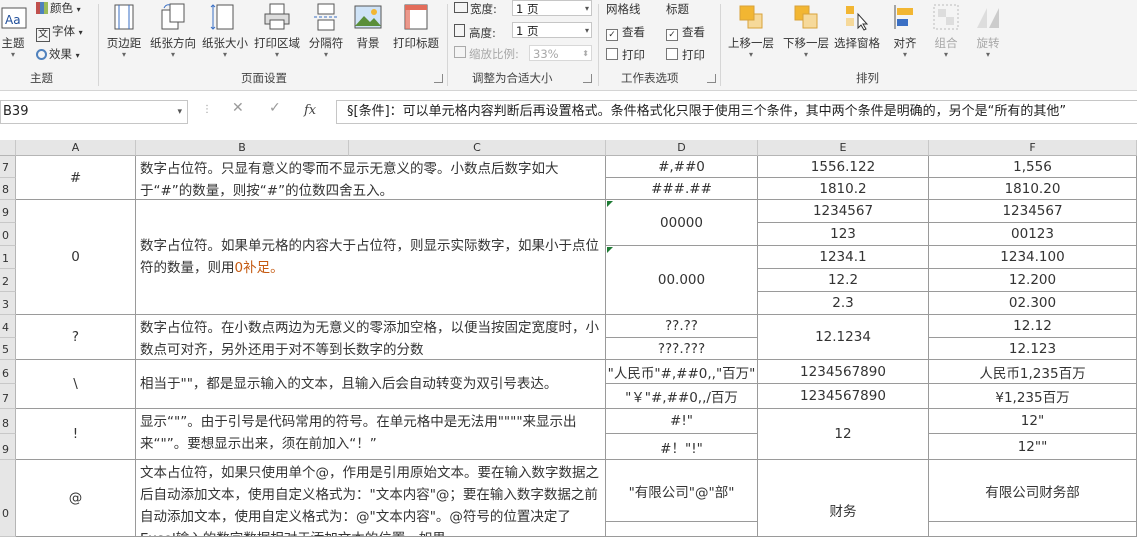 The image size is (1137, 537). What do you see at coordinates (76, 337) in the screenshot?
I see `cell-a-question: ?` at bounding box center [76, 337].